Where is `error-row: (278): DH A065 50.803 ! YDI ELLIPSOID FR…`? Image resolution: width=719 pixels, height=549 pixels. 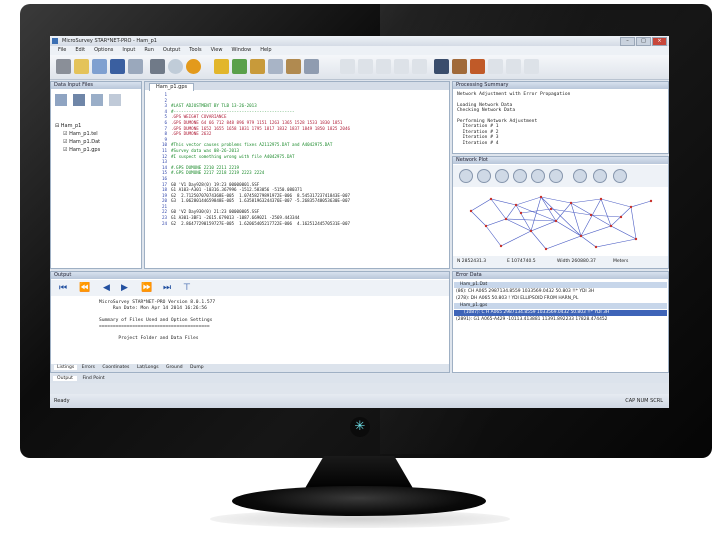
error-row: (278): DH A065 50.803 ! YDI ELLIPSOID FR… is located at coordinates (517, 299).